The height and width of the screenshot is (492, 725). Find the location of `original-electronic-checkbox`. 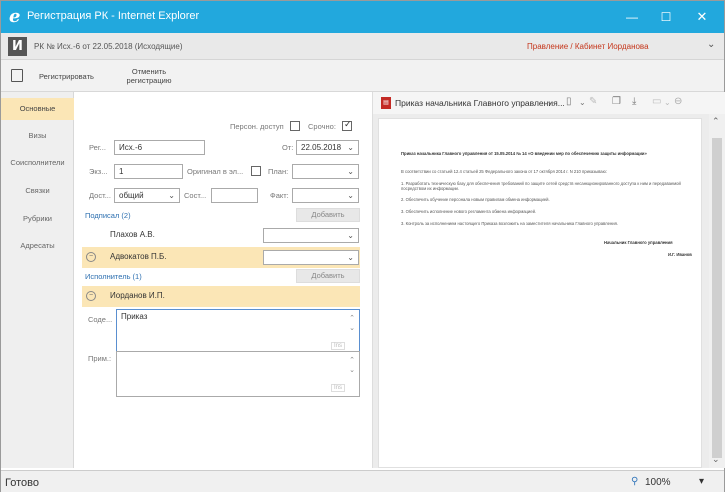

original-electronic-checkbox is located at coordinates (256, 171).